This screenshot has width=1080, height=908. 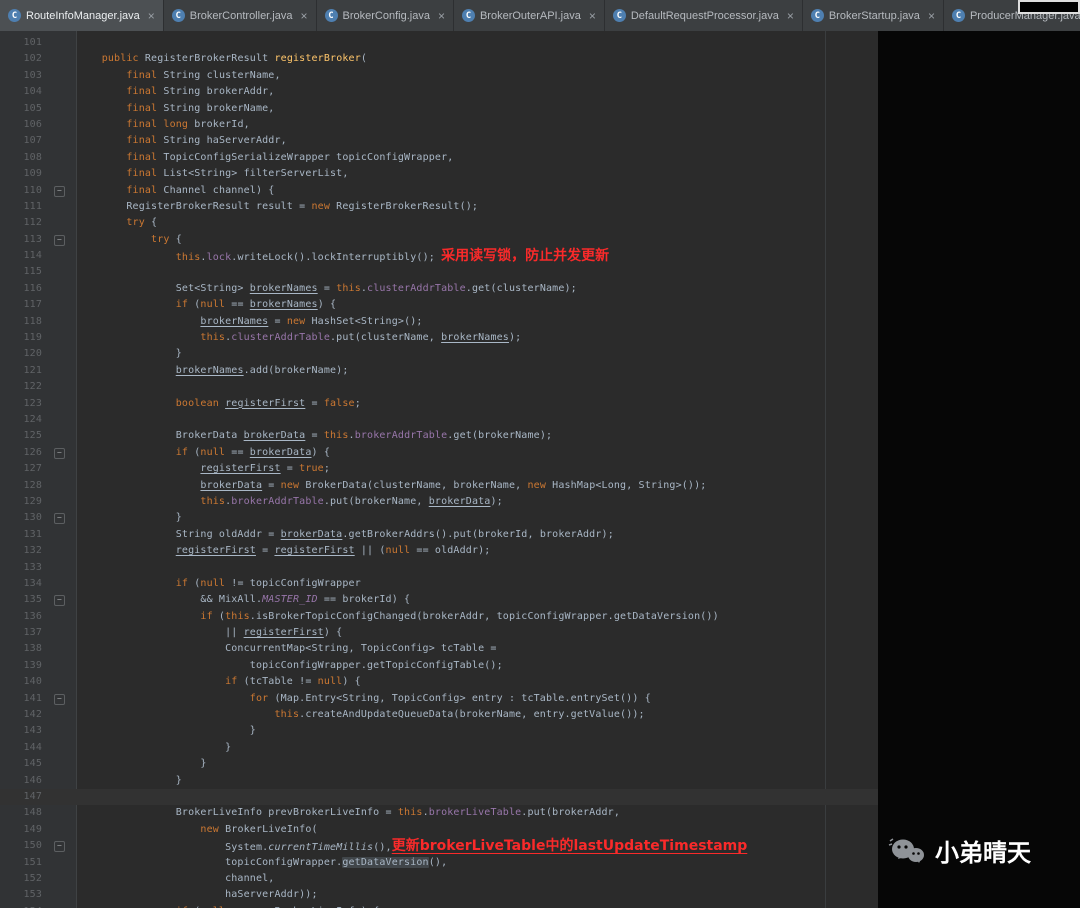 What do you see at coordinates (82, 15) in the screenshot?
I see `tab-routeinfomanager-java: C RouteInfoManager.java ×` at bounding box center [82, 15].